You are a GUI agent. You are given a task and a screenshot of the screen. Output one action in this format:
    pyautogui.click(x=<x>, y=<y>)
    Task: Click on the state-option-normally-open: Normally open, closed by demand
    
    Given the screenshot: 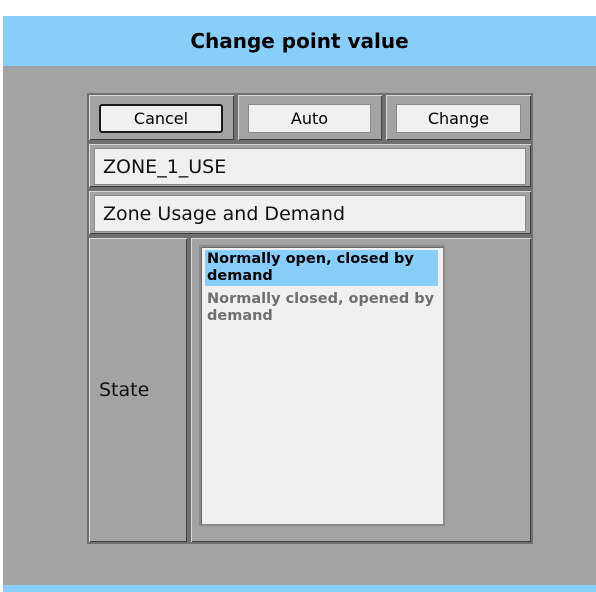 What is the action you would take?
    pyautogui.click(x=321, y=268)
    